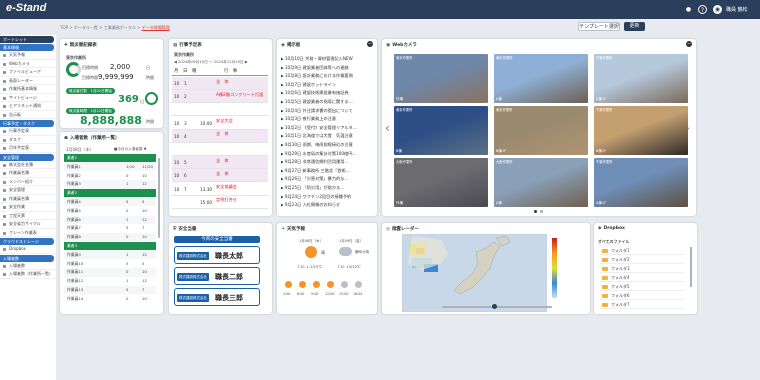  I want to click on breadcrumb-top: TOP, so click(64, 27).